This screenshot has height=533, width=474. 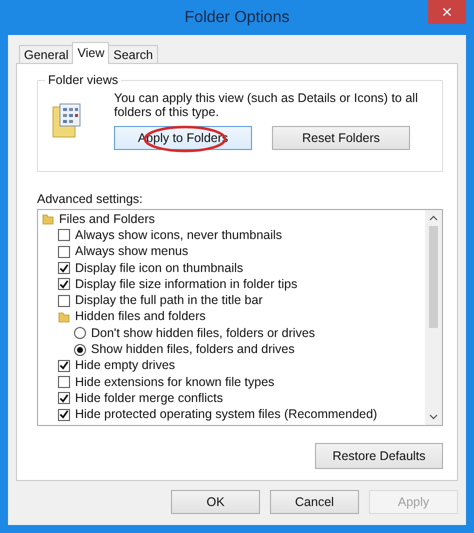 I want to click on group-label: Folder views, so click(x=83, y=80).